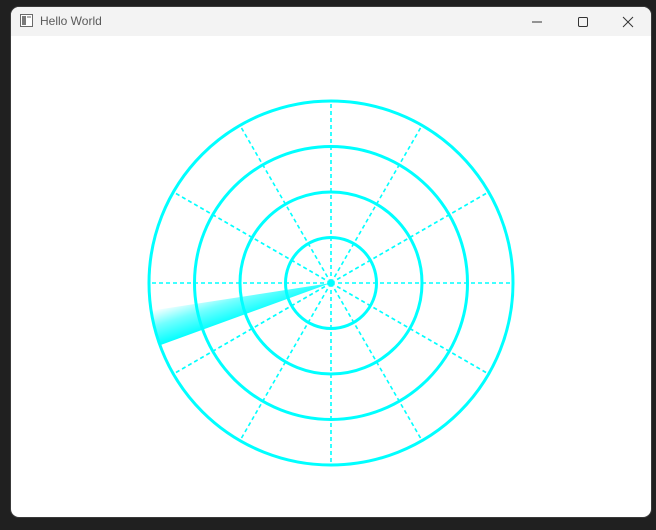 Image resolution: width=656 pixels, height=530 pixels. I want to click on minimize-icon, so click(537, 21).